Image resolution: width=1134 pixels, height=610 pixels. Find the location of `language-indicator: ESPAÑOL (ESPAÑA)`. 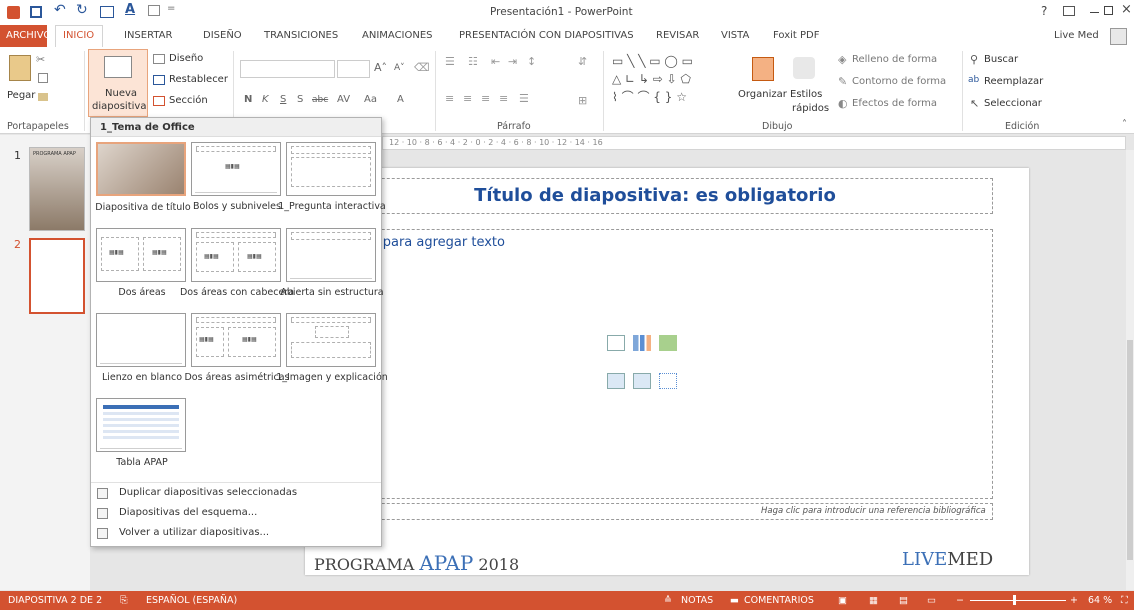

language-indicator: ESPAÑOL (ESPAÑA) is located at coordinates (191, 600).